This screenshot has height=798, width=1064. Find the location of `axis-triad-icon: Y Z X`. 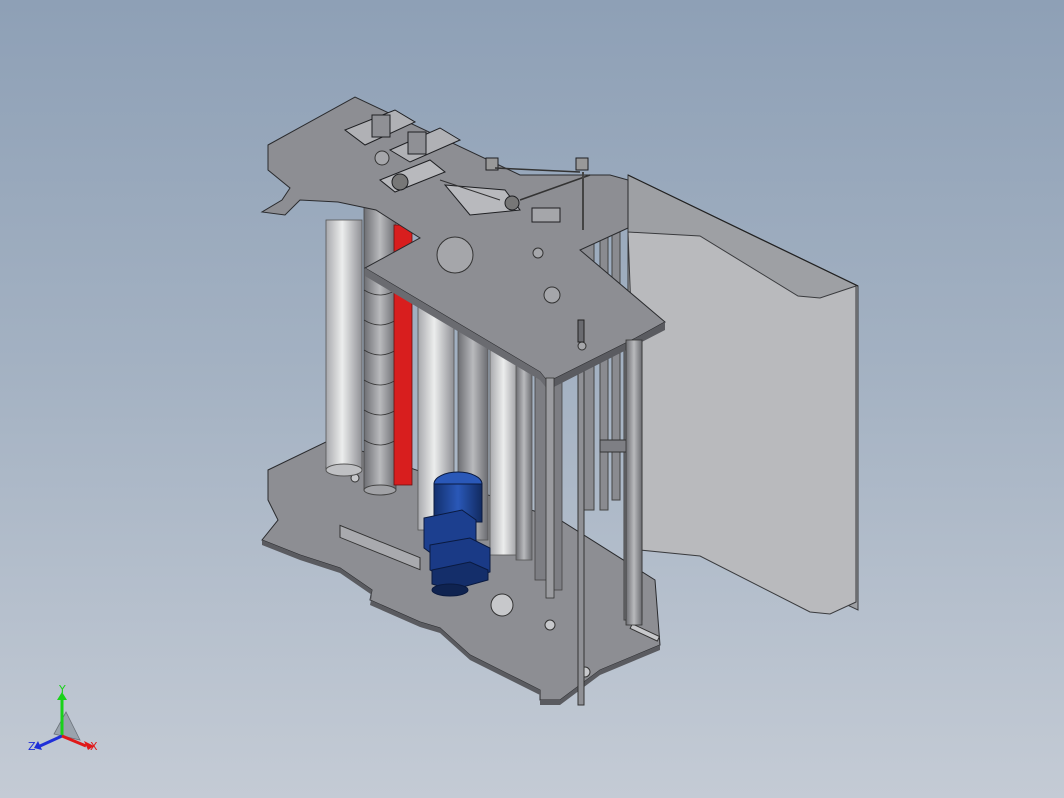

axis-triad-icon: Y Z X is located at coordinates (63, 718).